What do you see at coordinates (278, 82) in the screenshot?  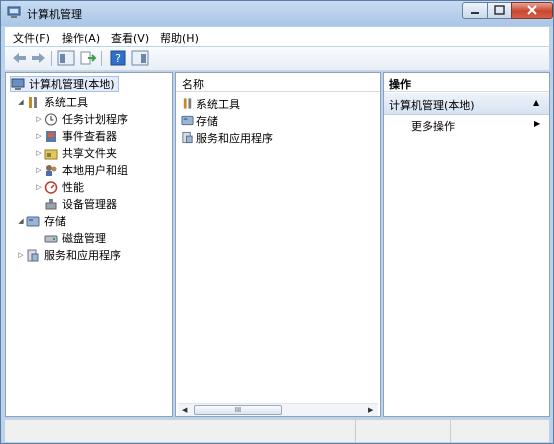 I see `column-header-name: 名称` at bounding box center [278, 82].